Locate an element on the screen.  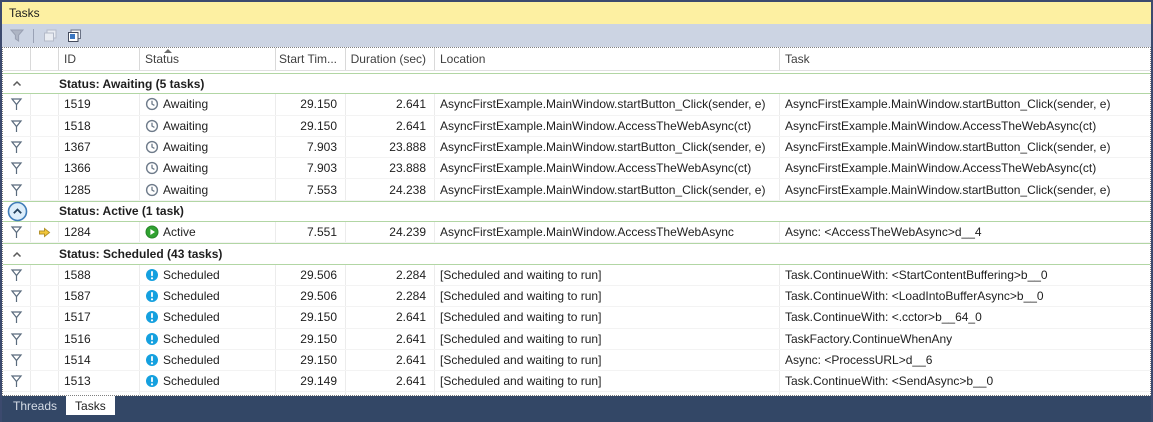
current-task-arrow-icon is located at coordinates (44, 232).